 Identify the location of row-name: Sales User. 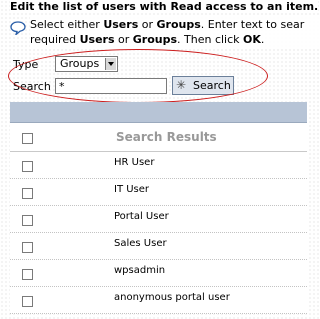
(140, 243).